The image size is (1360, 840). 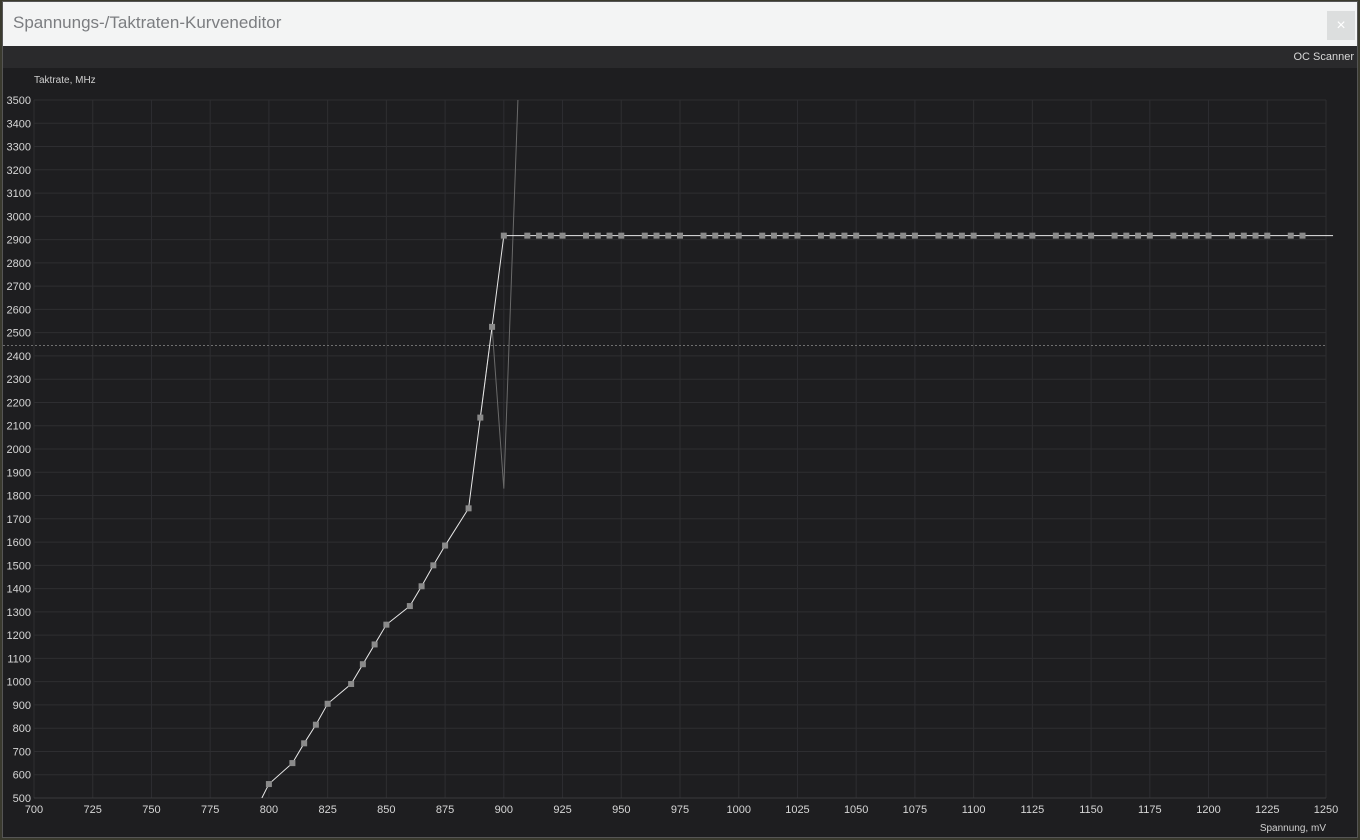 I want to click on y-tick-label: 1100, so click(x=19, y=659).